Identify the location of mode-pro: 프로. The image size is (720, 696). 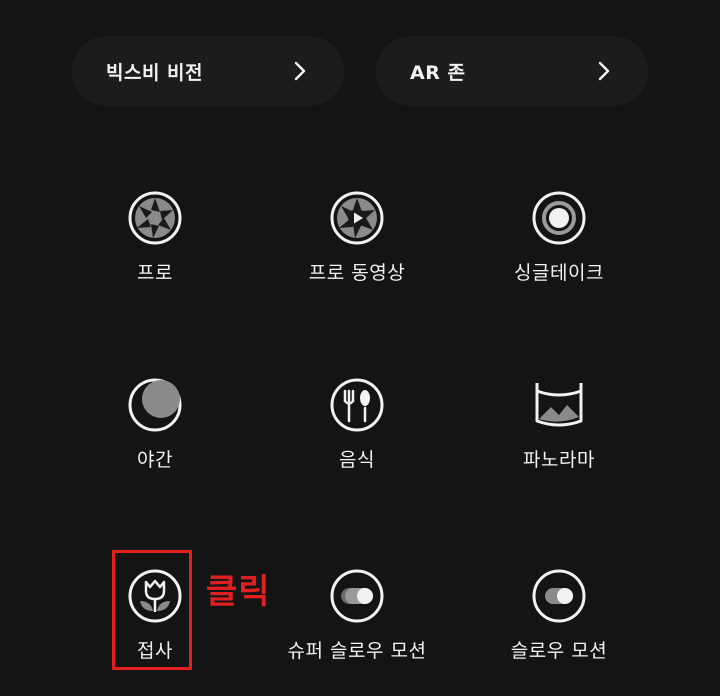
(155, 237).